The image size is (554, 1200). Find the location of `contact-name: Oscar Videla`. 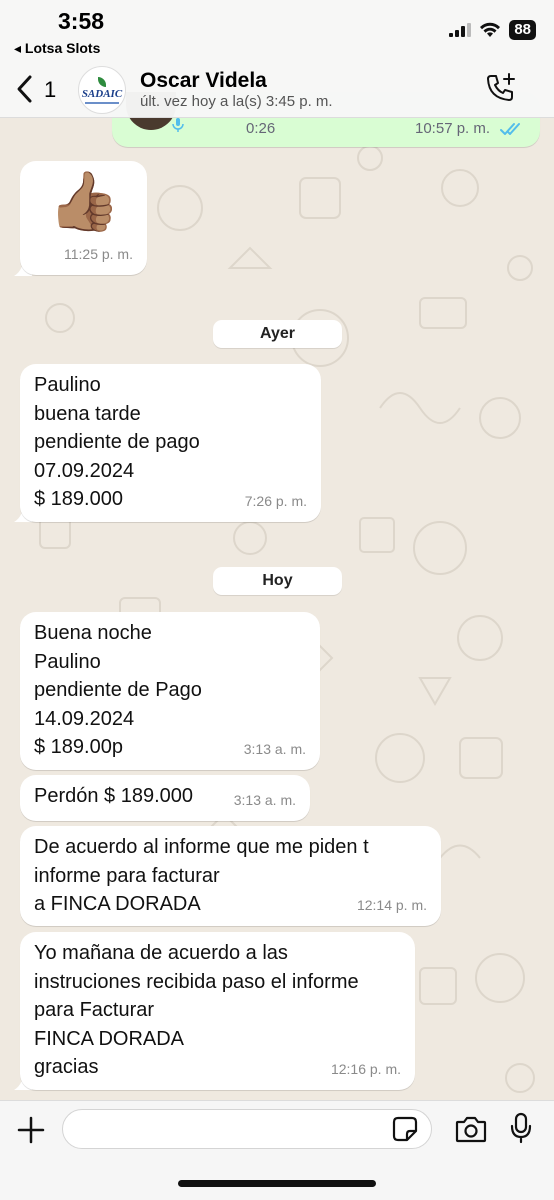

contact-name: Oscar Videla is located at coordinates (203, 81).